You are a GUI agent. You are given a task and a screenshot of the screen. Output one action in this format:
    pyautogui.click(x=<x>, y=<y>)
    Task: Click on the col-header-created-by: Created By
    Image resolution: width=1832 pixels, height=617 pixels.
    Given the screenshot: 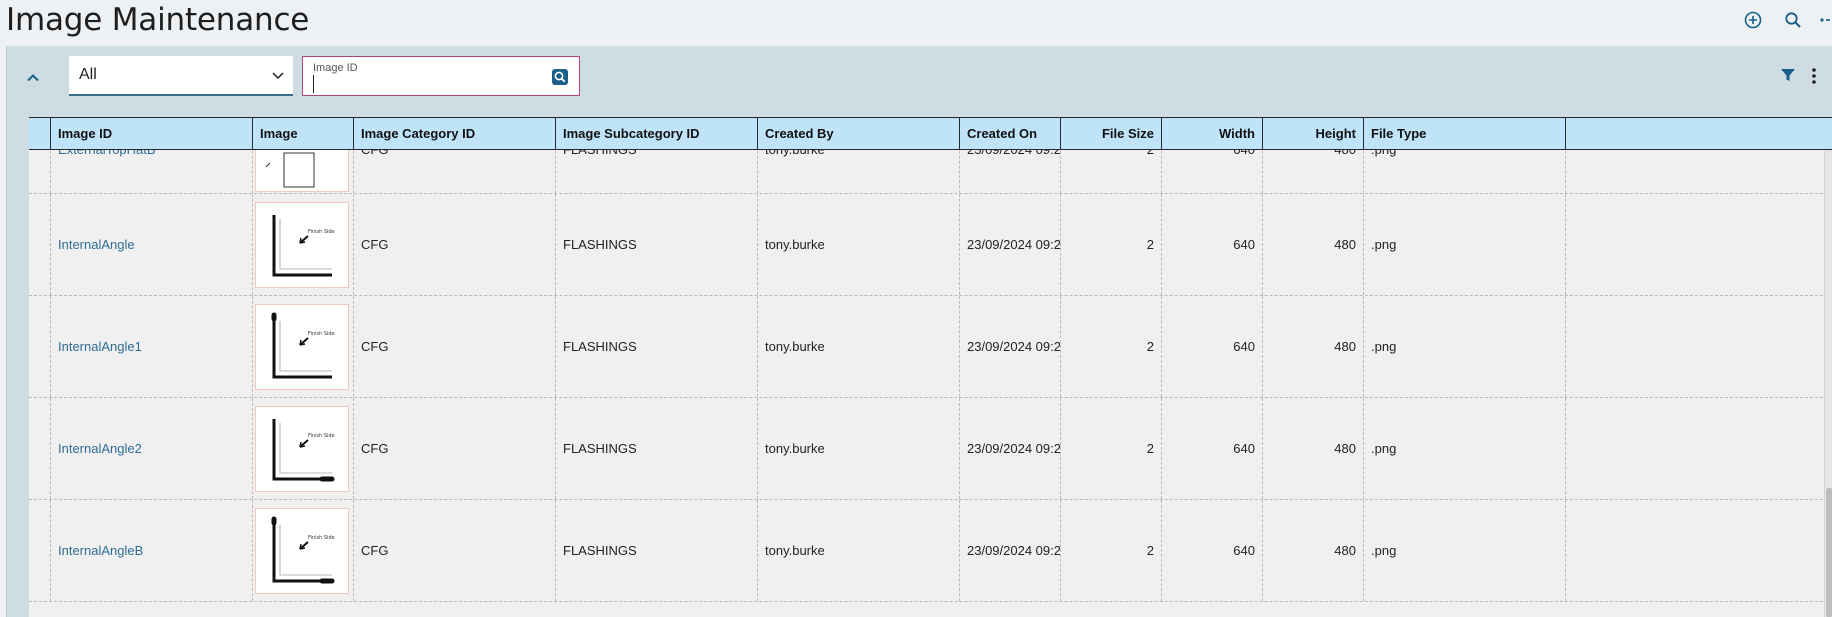 What is the action you would take?
    pyautogui.click(x=859, y=133)
    